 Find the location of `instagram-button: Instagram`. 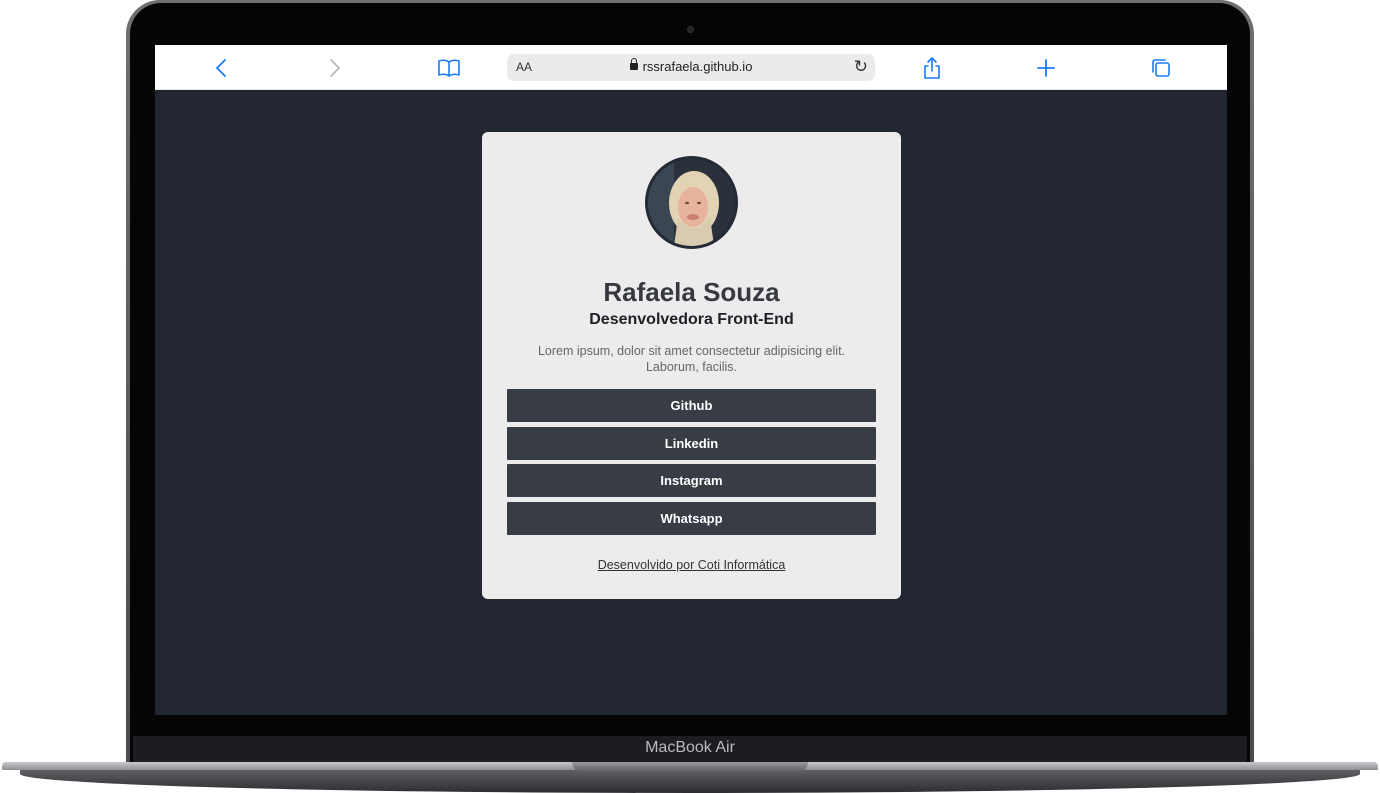

instagram-button: Instagram is located at coordinates (691, 480).